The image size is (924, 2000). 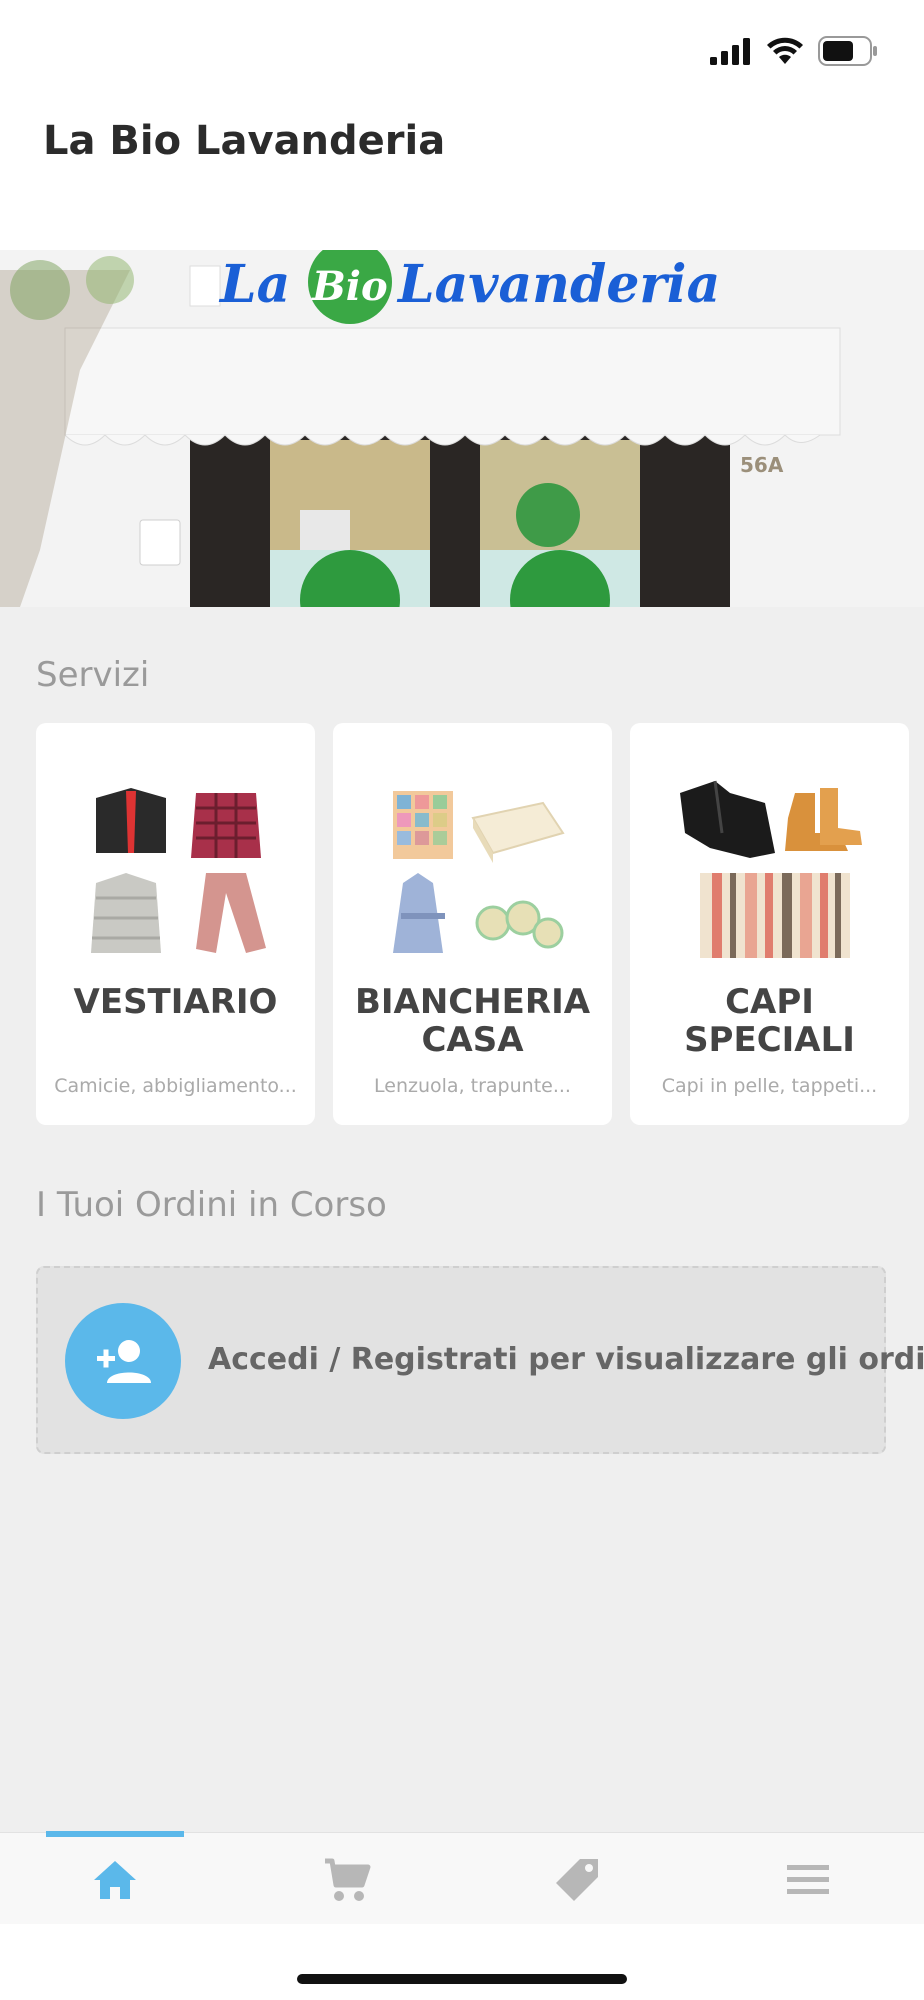 What do you see at coordinates (254, 284) in the screenshot?
I see `sign-la: La` at bounding box center [254, 284].